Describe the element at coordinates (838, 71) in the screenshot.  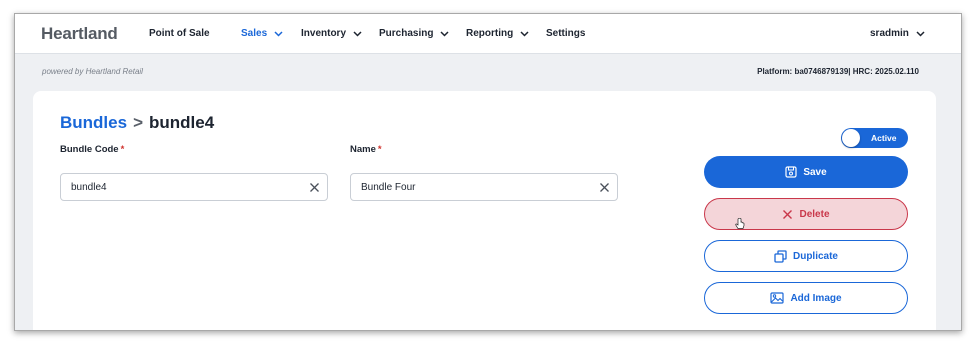
I see `platform-info: Platform: ba0746879139| HRC: 2025.02.110` at that location.